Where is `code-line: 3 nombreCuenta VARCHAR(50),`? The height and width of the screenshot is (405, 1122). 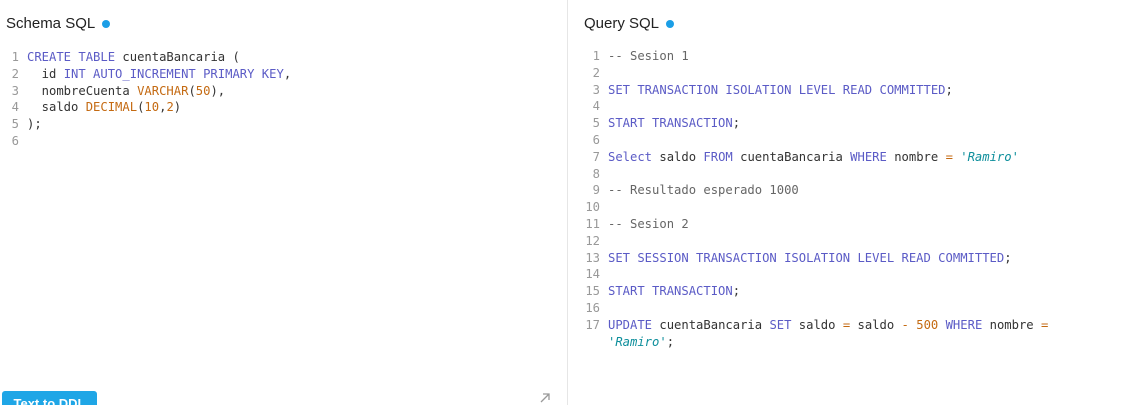
code-line: 3 nombreCuenta VARCHAR(50), is located at coordinates (283, 91).